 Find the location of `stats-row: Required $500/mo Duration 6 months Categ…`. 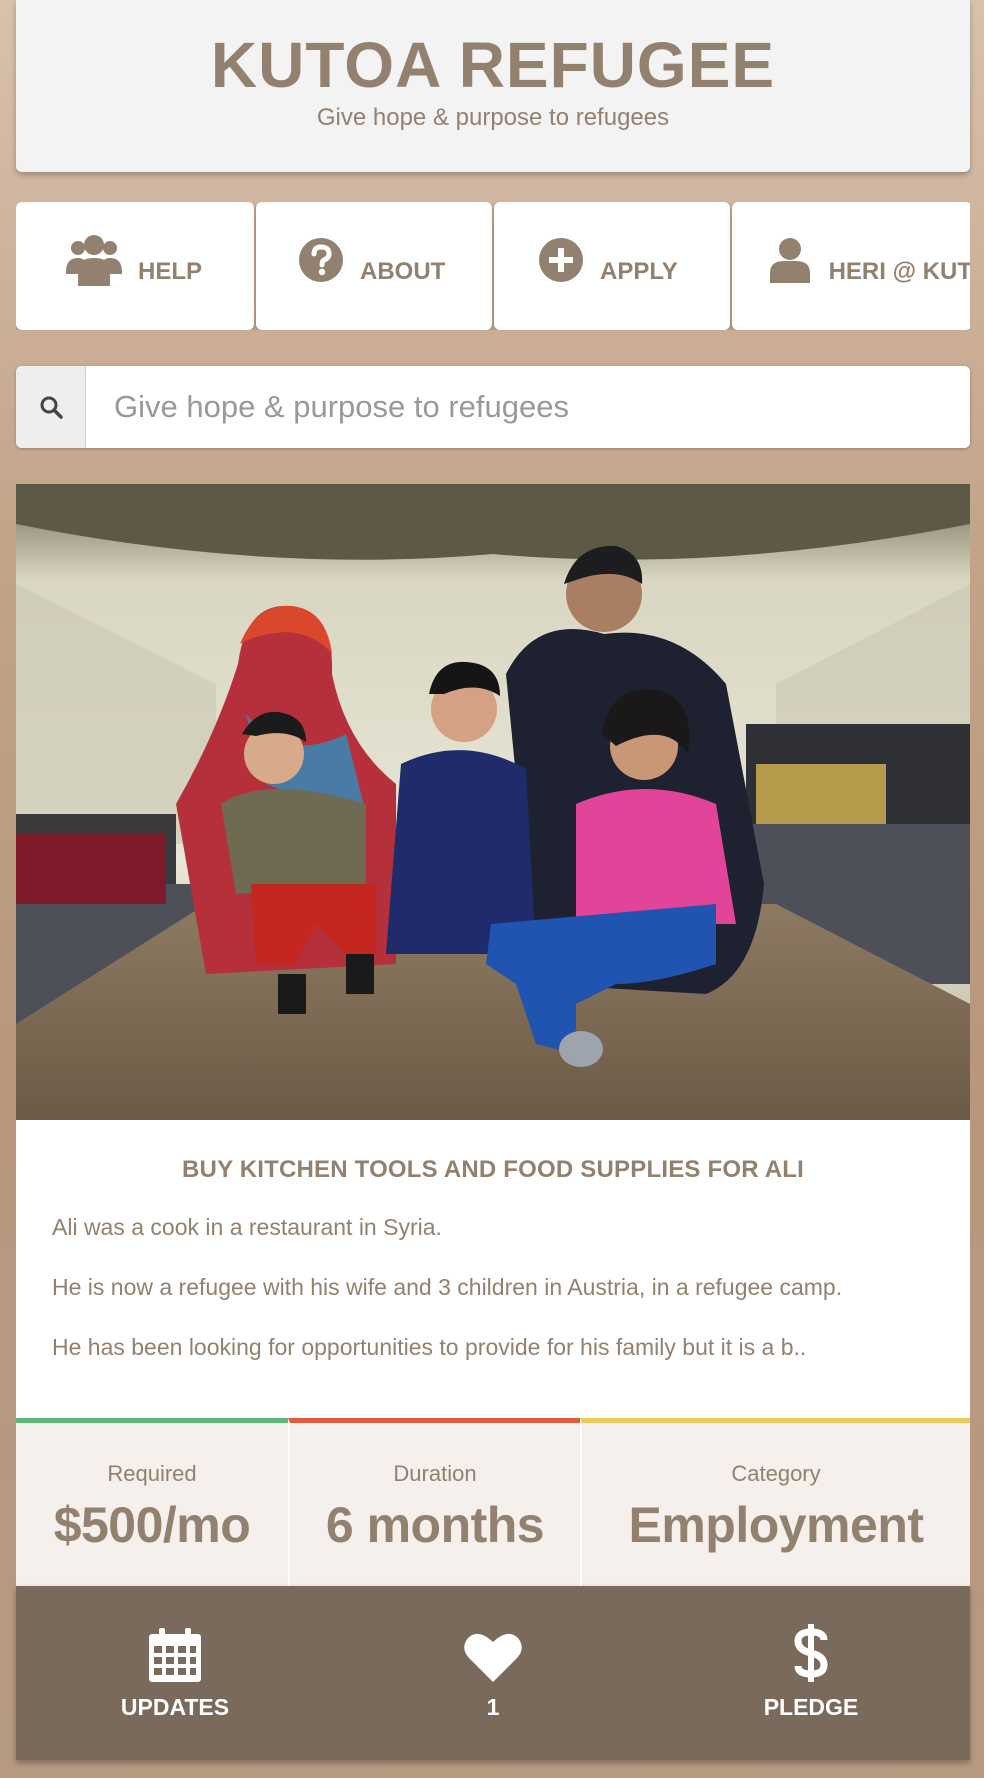

stats-row: Required $500/mo Duration 6 months Categ… is located at coordinates (493, 1502).